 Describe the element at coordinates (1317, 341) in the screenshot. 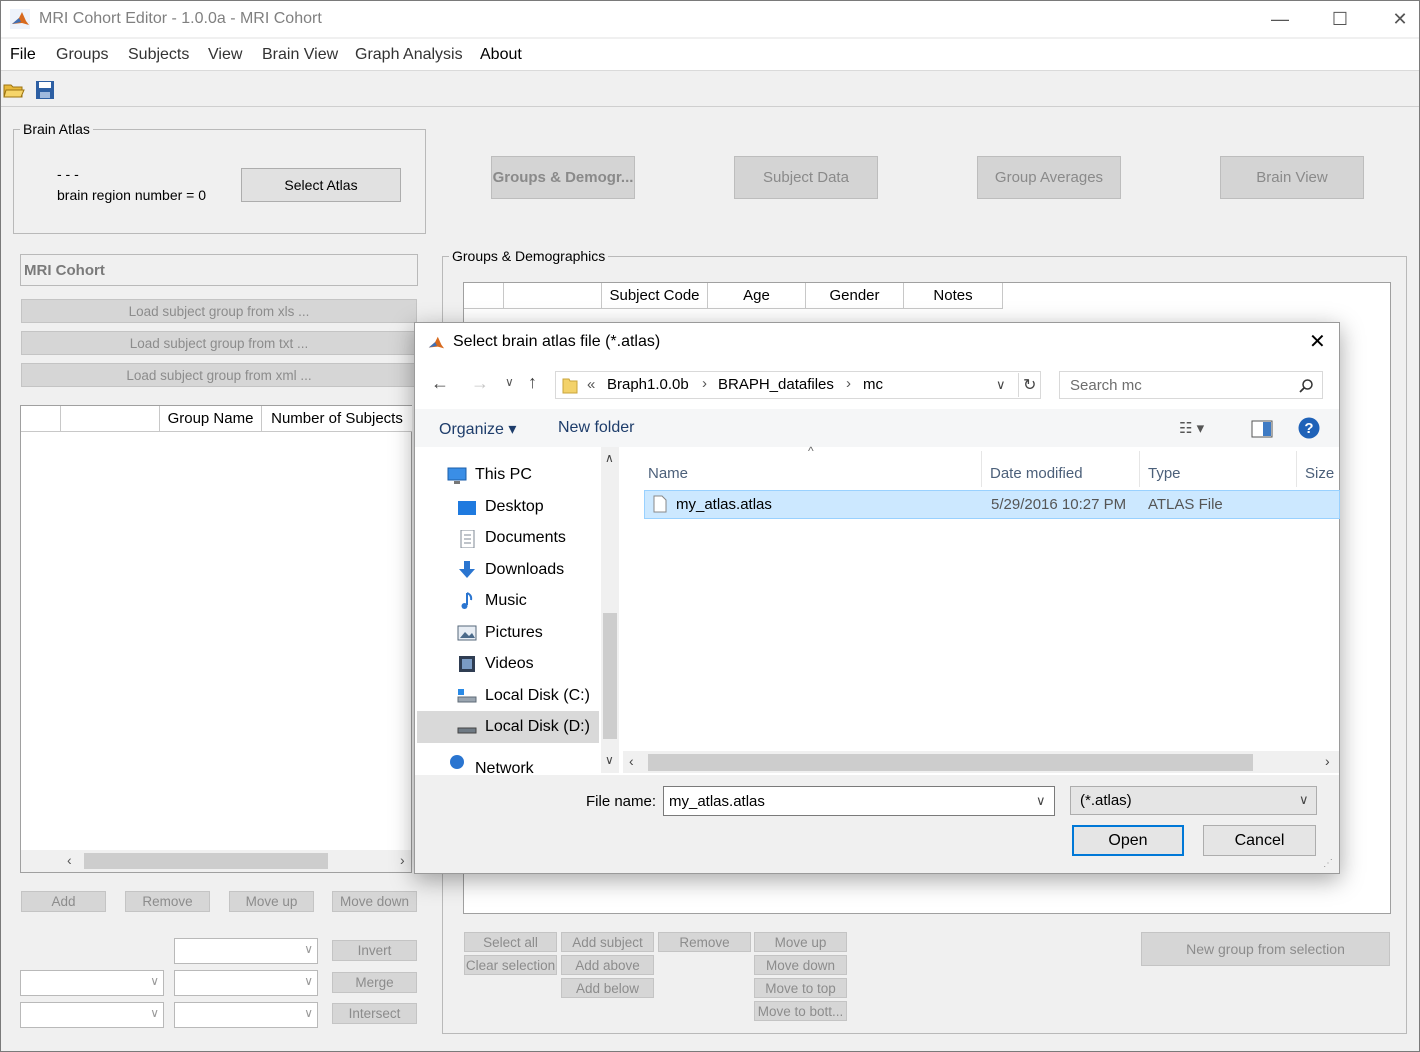

I see `dialog-close-icon: ✕` at that location.